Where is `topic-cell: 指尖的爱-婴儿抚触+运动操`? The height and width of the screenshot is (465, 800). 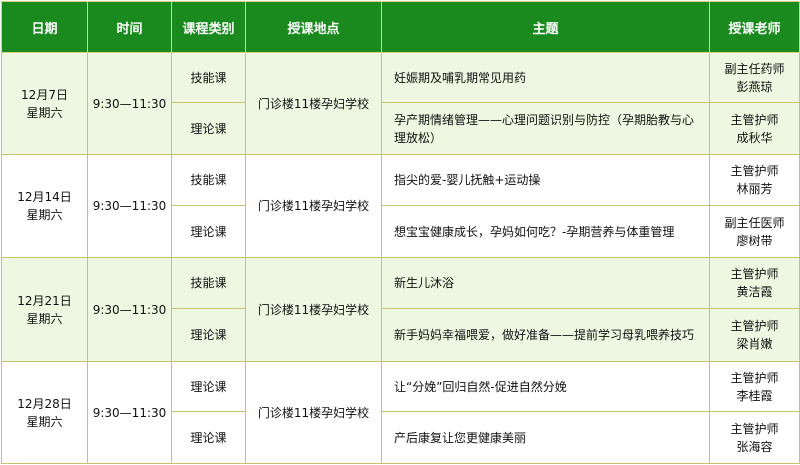
topic-cell: 指尖的爱-婴儿抚触+运动操 is located at coordinates (545, 180).